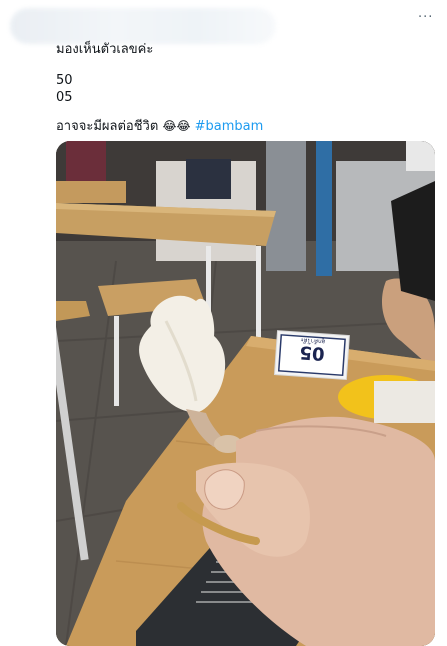 The width and height of the screenshot is (447, 646). Describe the element at coordinates (425, 17) in the screenshot. I see `more-options-icon: ···` at that location.